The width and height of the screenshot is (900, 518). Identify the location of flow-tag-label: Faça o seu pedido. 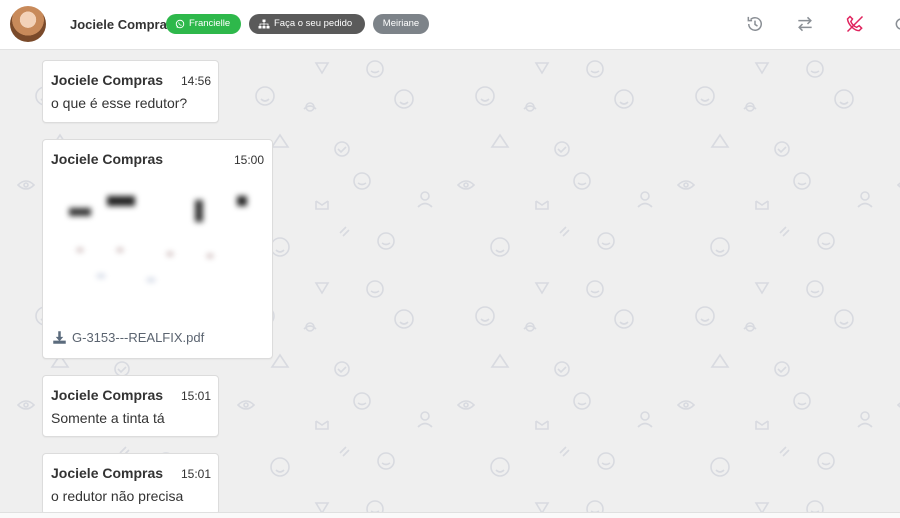
(313, 23).